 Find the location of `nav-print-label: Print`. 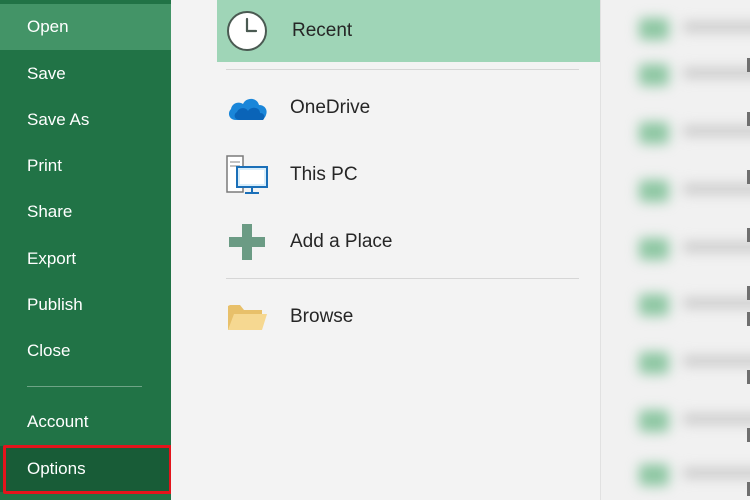

nav-print-label: Print is located at coordinates (44, 165).